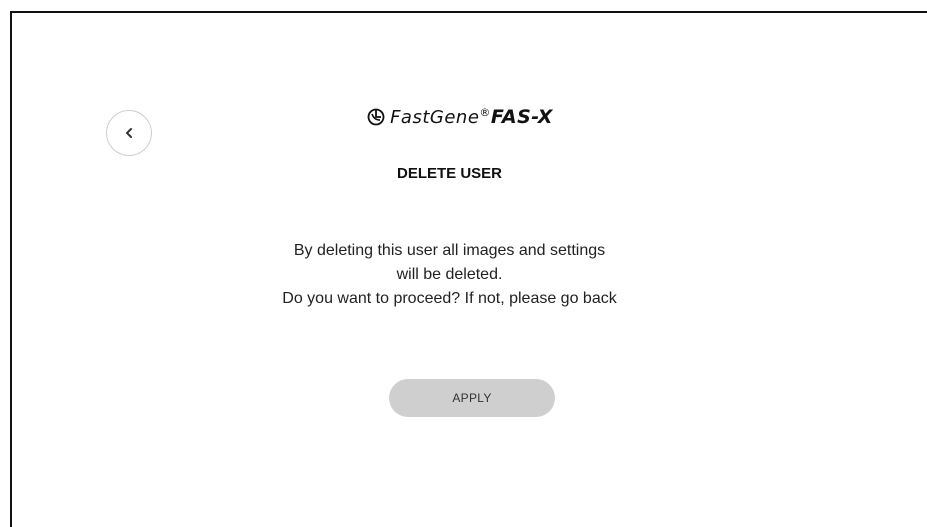  I want to click on logo-registered-mark: ®, so click(485, 112).